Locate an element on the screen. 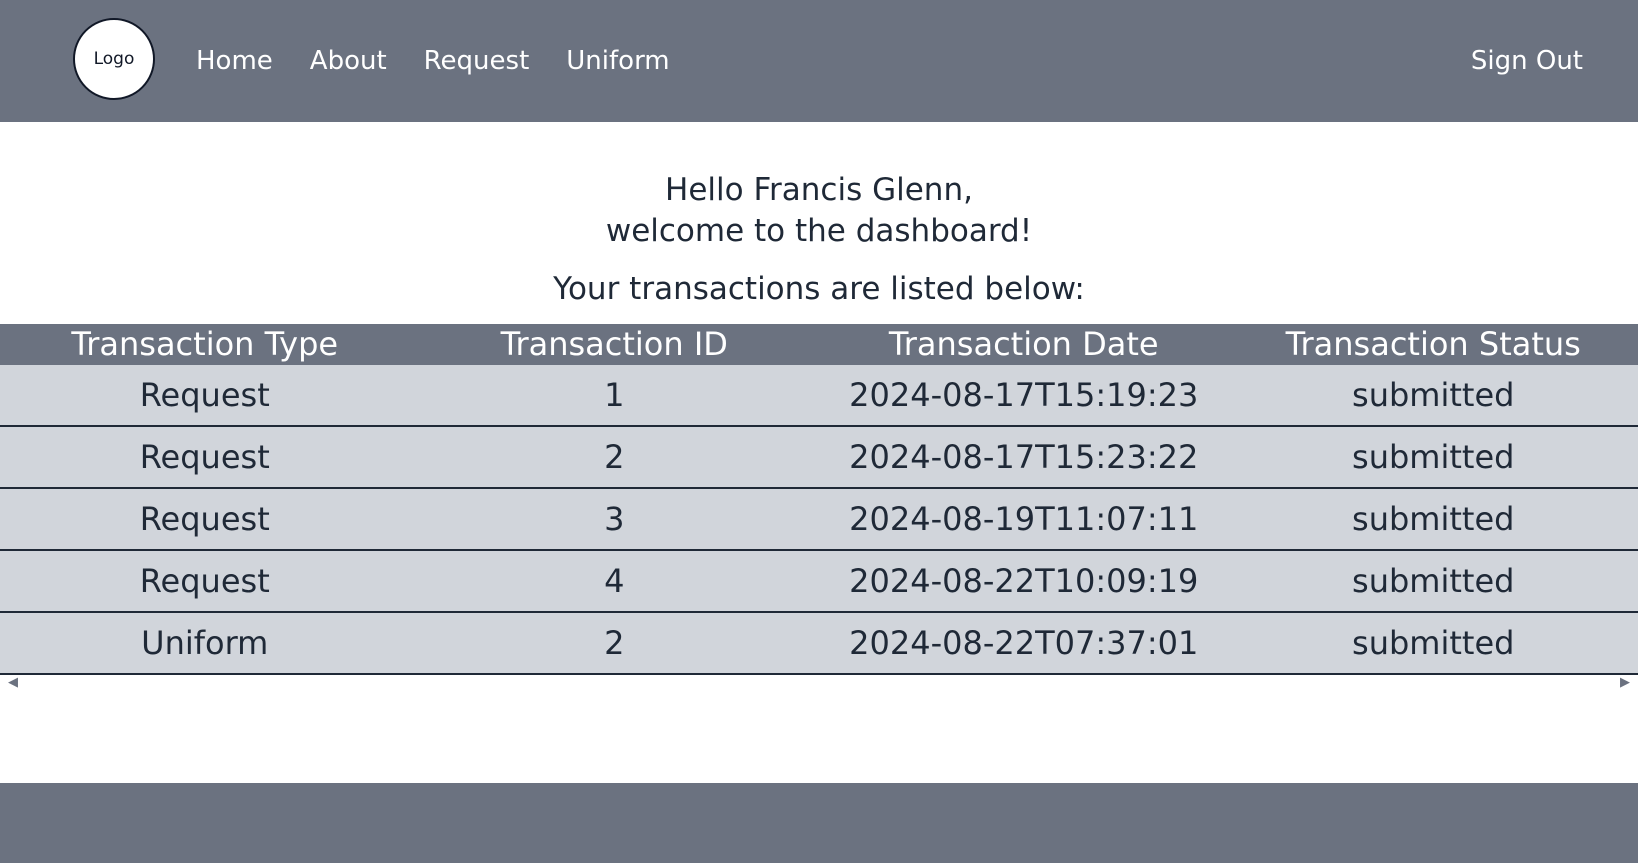 The height and width of the screenshot is (863, 1638). cell-date: 2024-08-19T11:07:11 is located at coordinates (1024, 519).